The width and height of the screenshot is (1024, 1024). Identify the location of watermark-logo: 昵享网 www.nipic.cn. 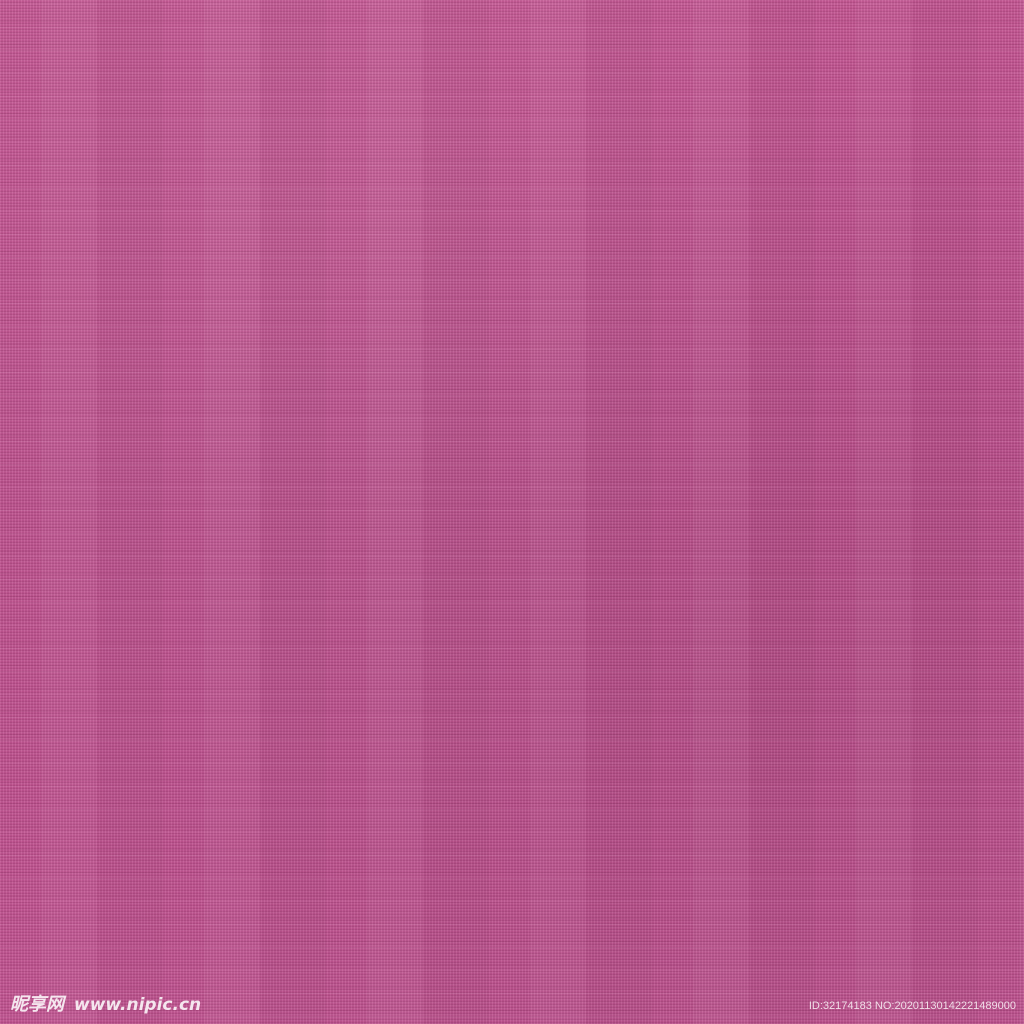
(105, 1003).